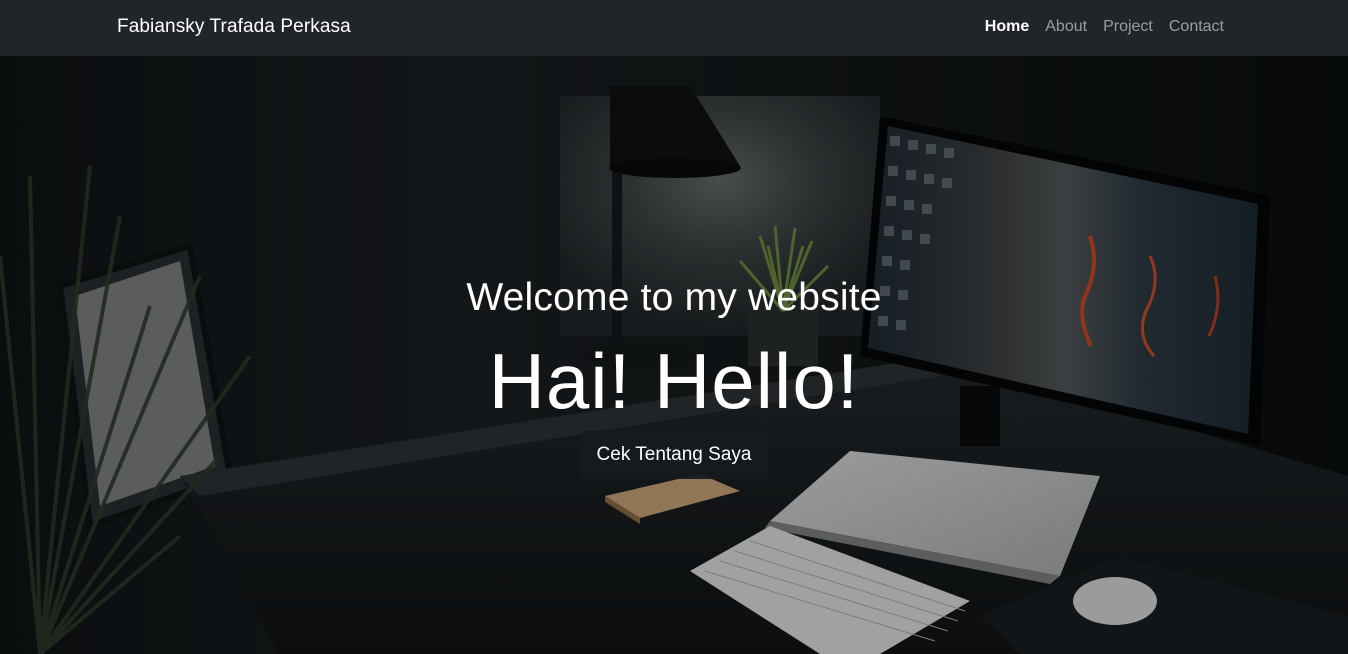 This screenshot has height=654, width=1348. I want to click on cek-tentang-saya-button: Cek Tentang Saya, so click(674, 455).